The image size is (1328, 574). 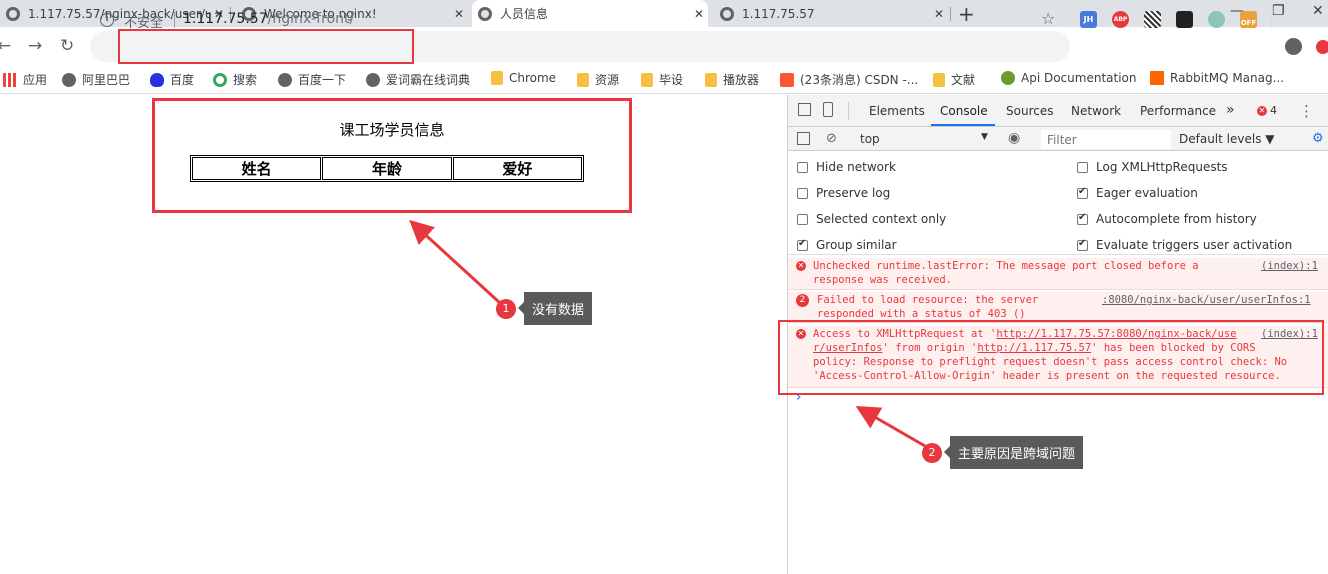 I want to click on qrcode-extension-icon, so click(x=1152, y=19).